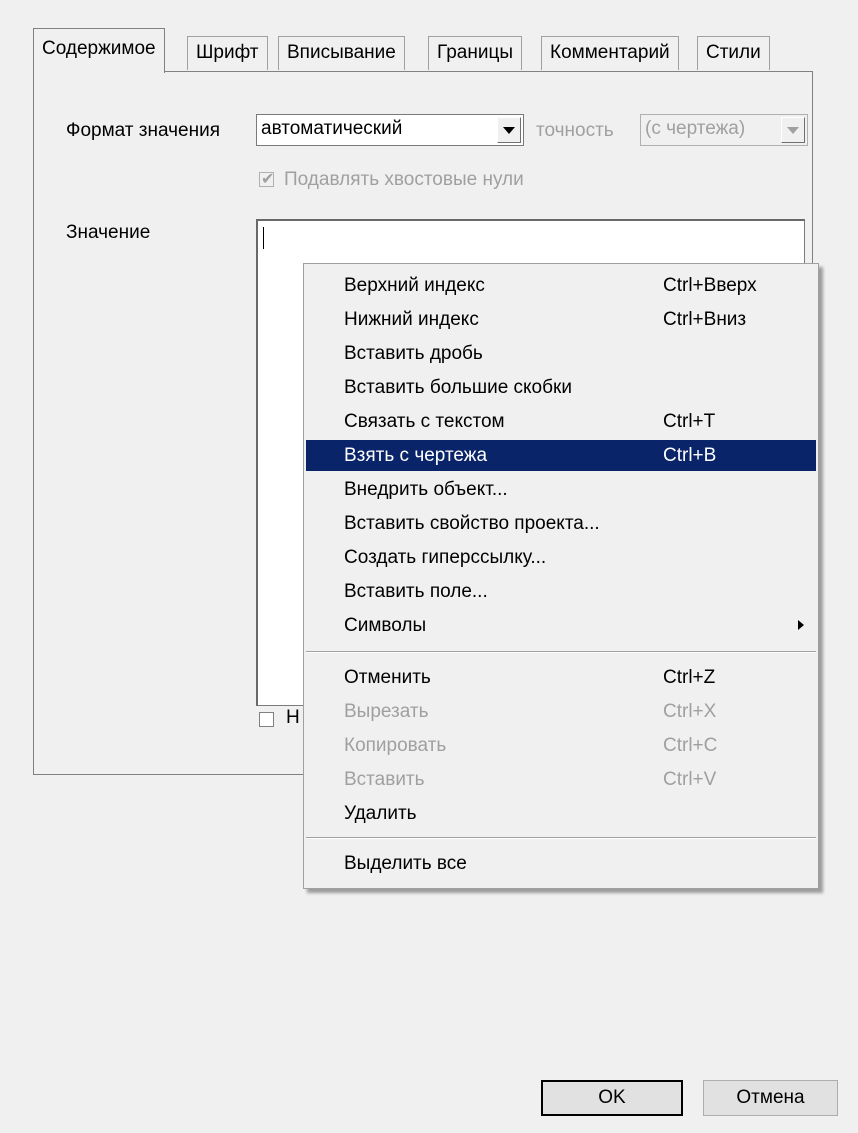  What do you see at coordinates (475, 53) in the screenshot?
I see `tab-borders: Границы` at bounding box center [475, 53].